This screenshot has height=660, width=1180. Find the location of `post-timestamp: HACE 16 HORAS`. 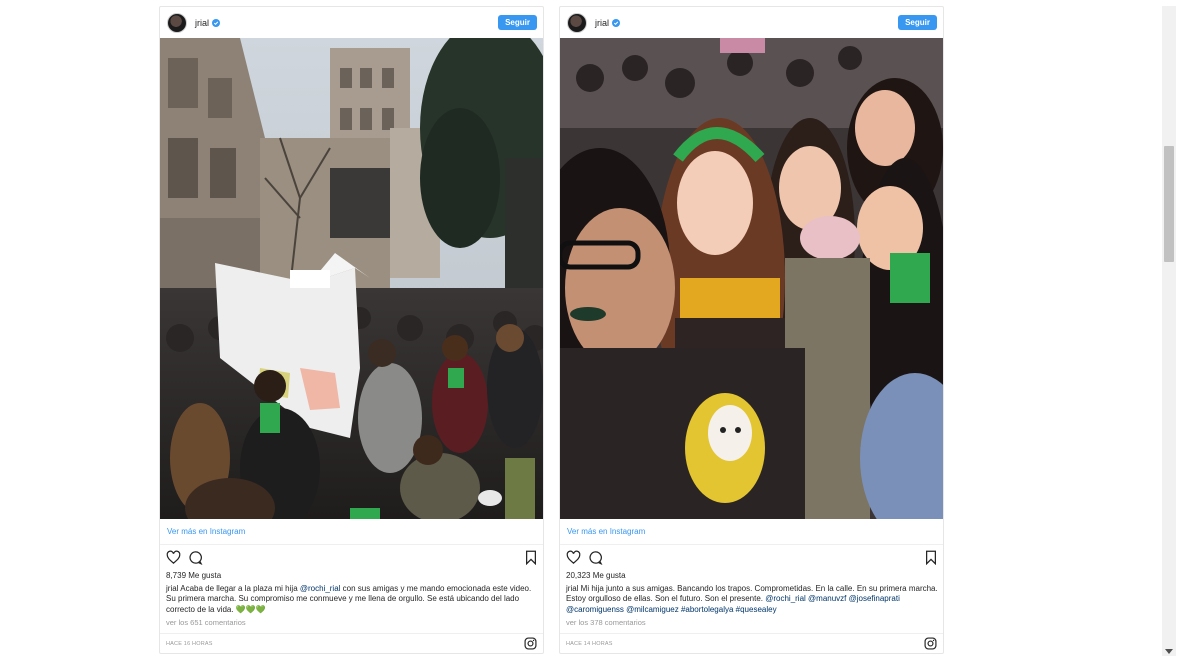

post-timestamp: HACE 16 HORAS is located at coordinates (189, 643).